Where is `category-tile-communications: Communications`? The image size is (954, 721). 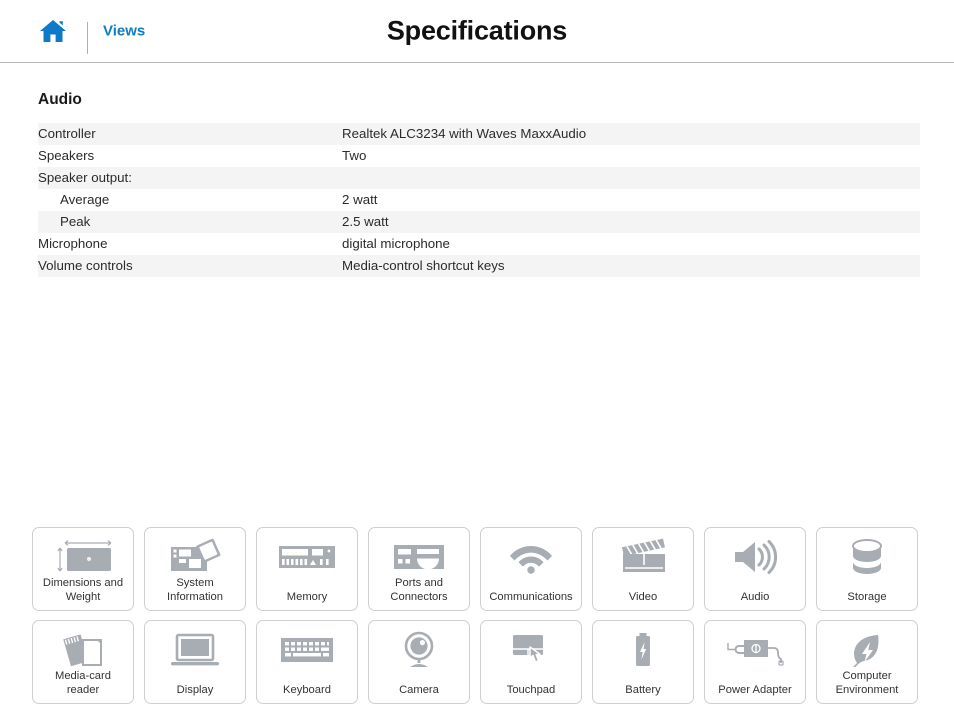 category-tile-communications: Communications is located at coordinates (531, 569).